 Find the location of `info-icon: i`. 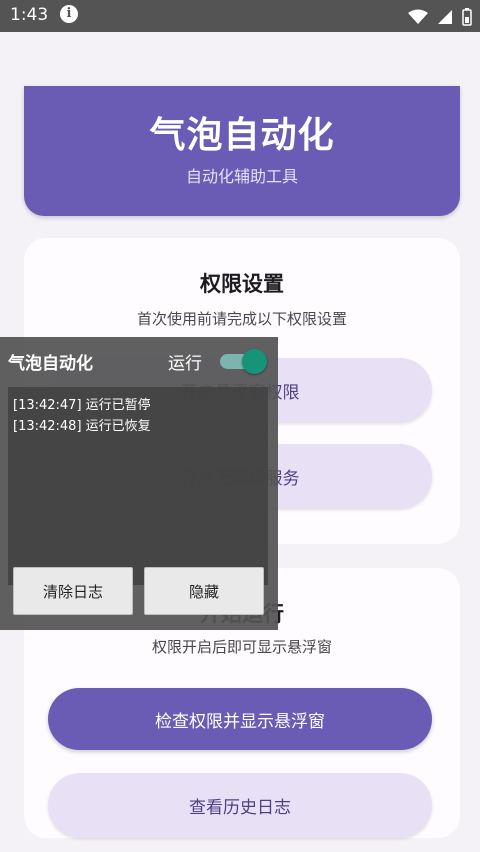

info-icon: i is located at coordinates (69, 14).